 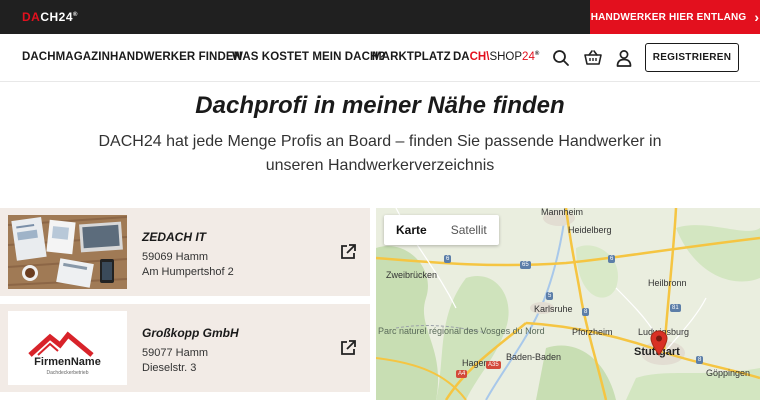 What do you see at coordinates (174, 237) in the screenshot?
I see `listing-name: ZEDACH IT` at bounding box center [174, 237].